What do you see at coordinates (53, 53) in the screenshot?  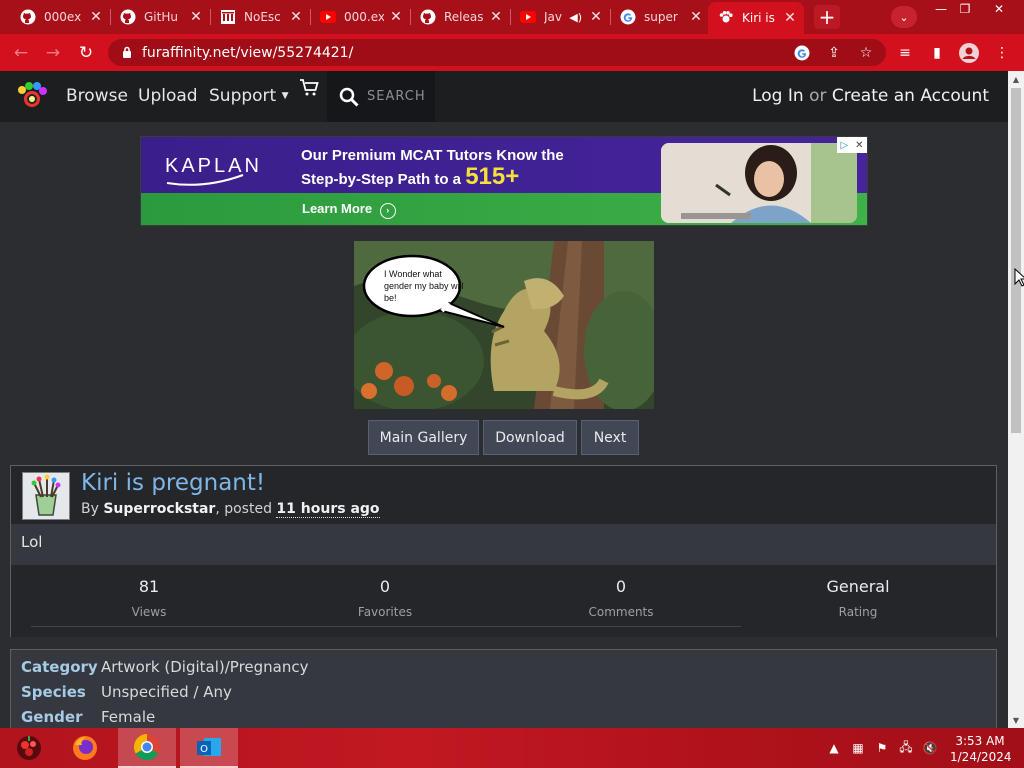 I see `forward-button: →` at bounding box center [53, 53].